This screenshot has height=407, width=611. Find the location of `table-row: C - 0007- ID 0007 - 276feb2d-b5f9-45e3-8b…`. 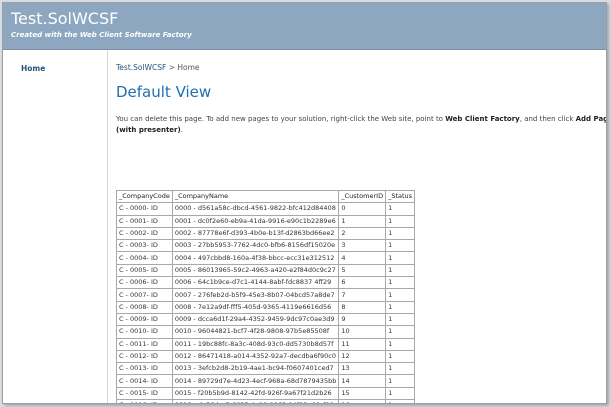

table-row: C - 0007- ID 0007 - 276feb2d-b5f9-45e3-8b… is located at coordinates (266, 295).